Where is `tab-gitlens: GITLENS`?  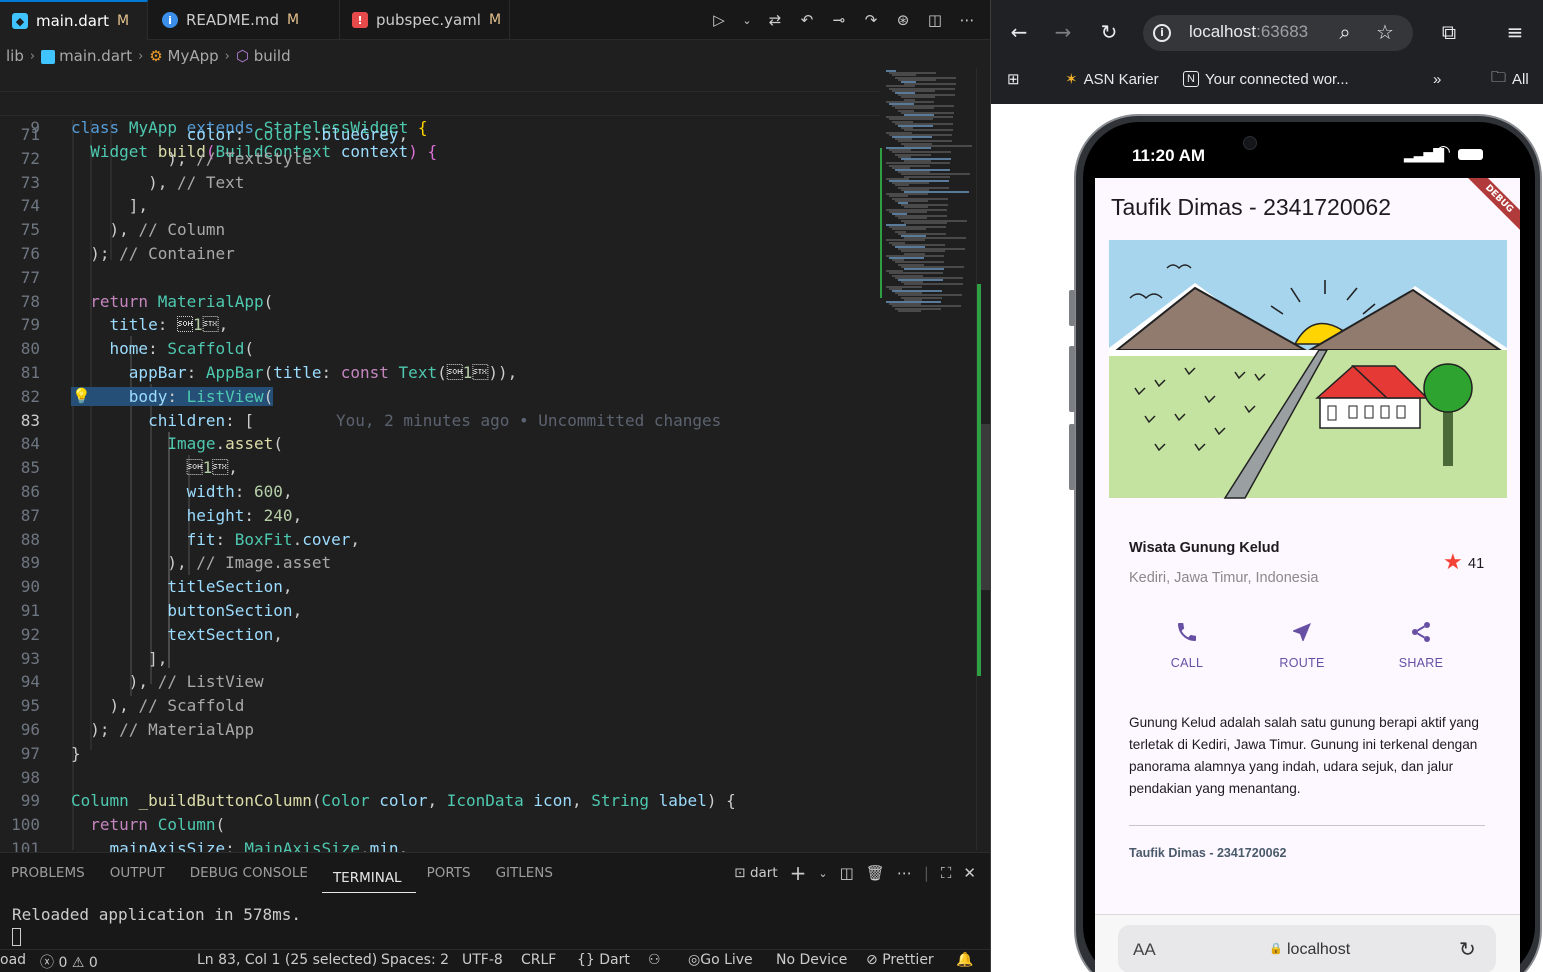
tab-gitlens: GITLENS is located at coordinates (526, 873).